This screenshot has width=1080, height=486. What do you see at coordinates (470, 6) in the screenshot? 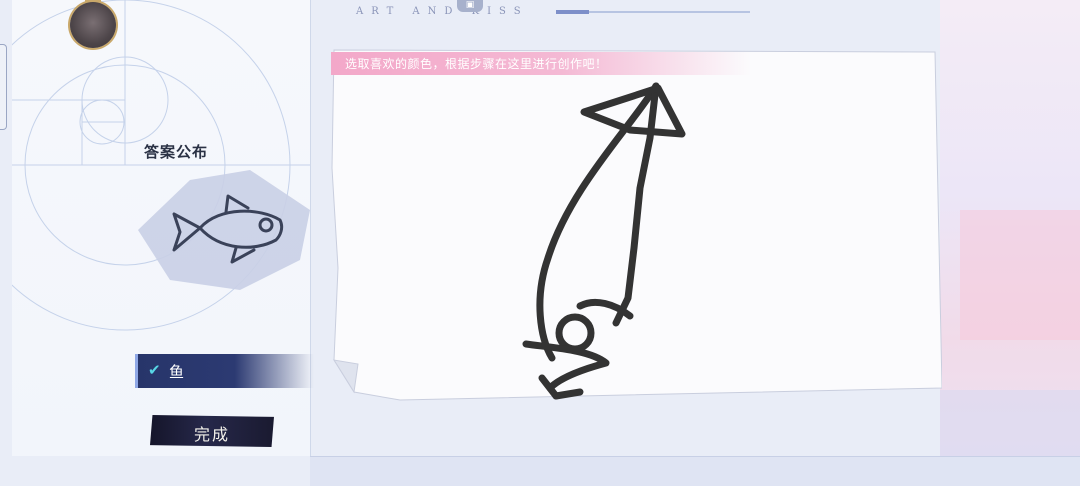
I see `header-badge-icon: ▣` at bounding box center [470, 6].